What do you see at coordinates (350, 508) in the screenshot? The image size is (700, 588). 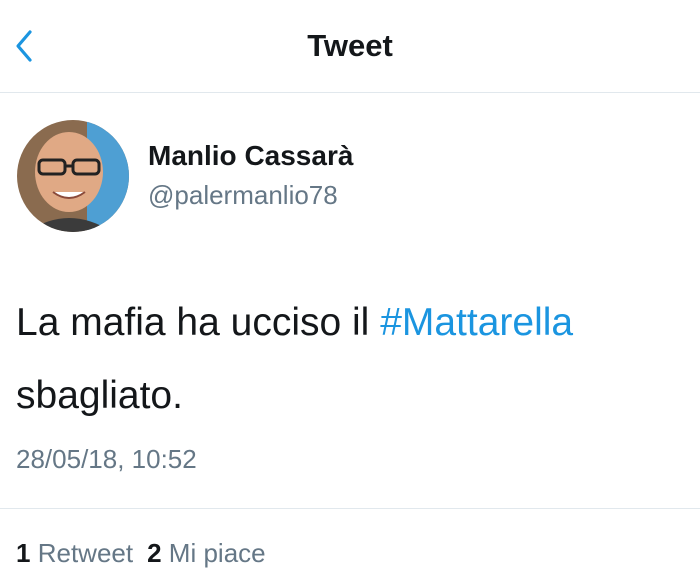 I see `divider` at bounding box center [350, 508].